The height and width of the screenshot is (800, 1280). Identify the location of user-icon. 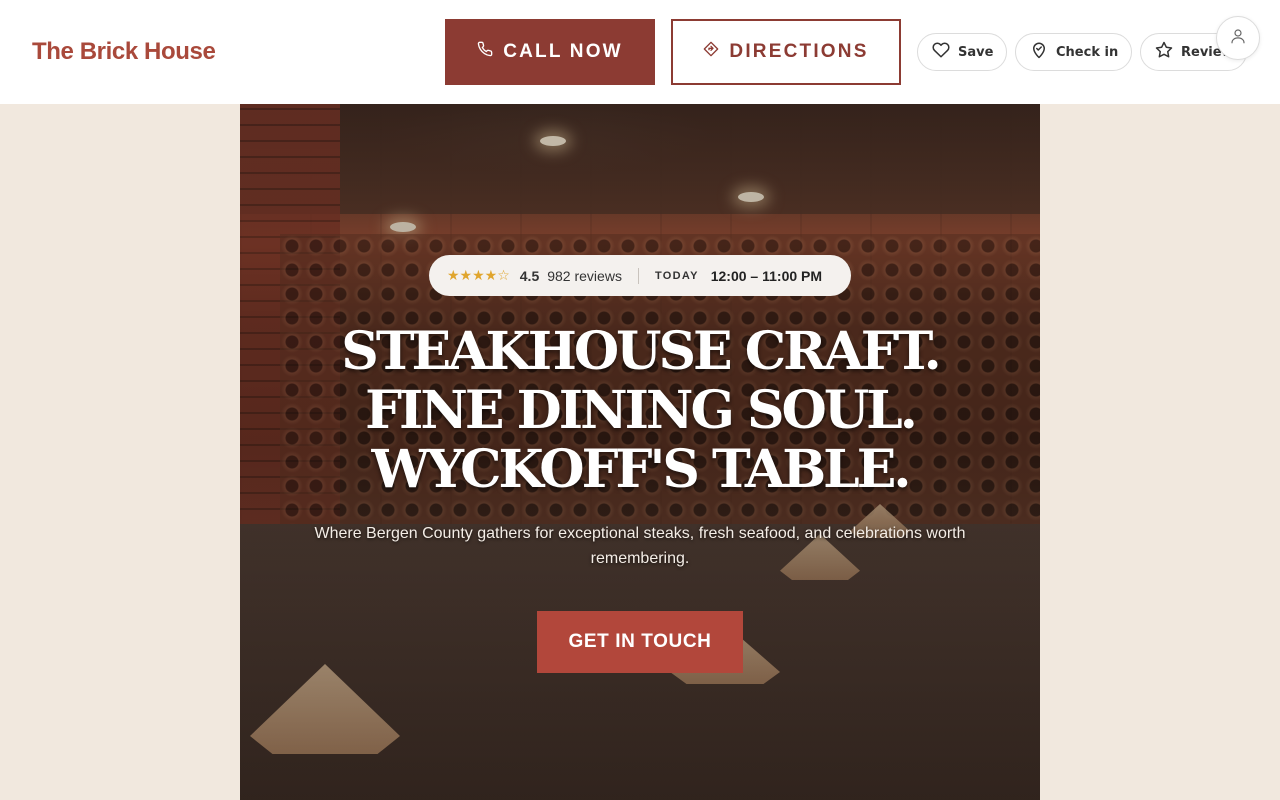
(1238, 38).